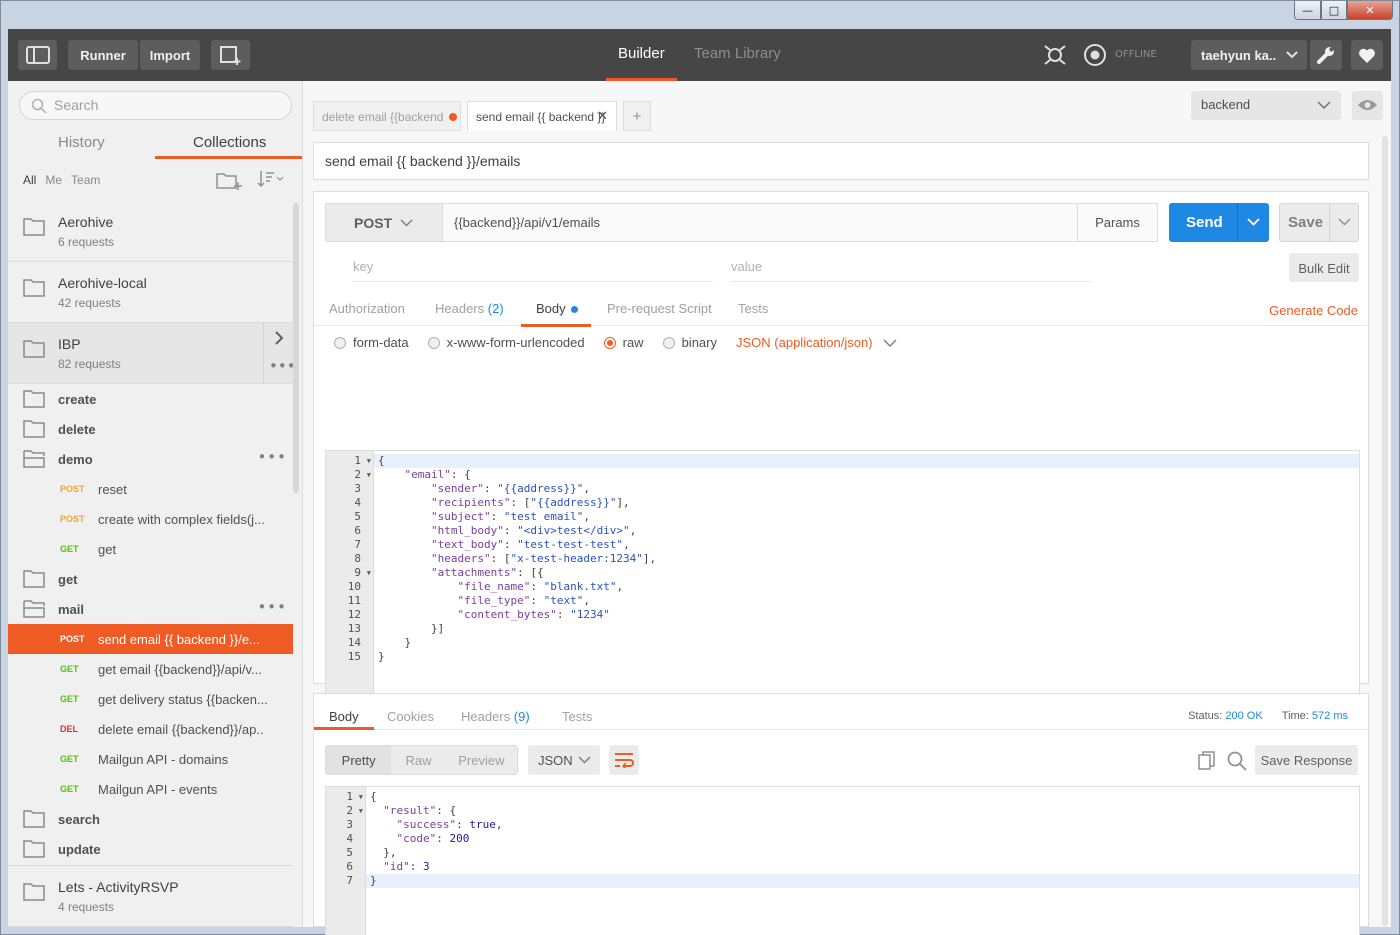 This screenshot has height=935, width=1400. What do you see at coordinates (602, 116) in the screenshot?
I see `close-tab-icon: ✕` at bounding box center [602, 116].